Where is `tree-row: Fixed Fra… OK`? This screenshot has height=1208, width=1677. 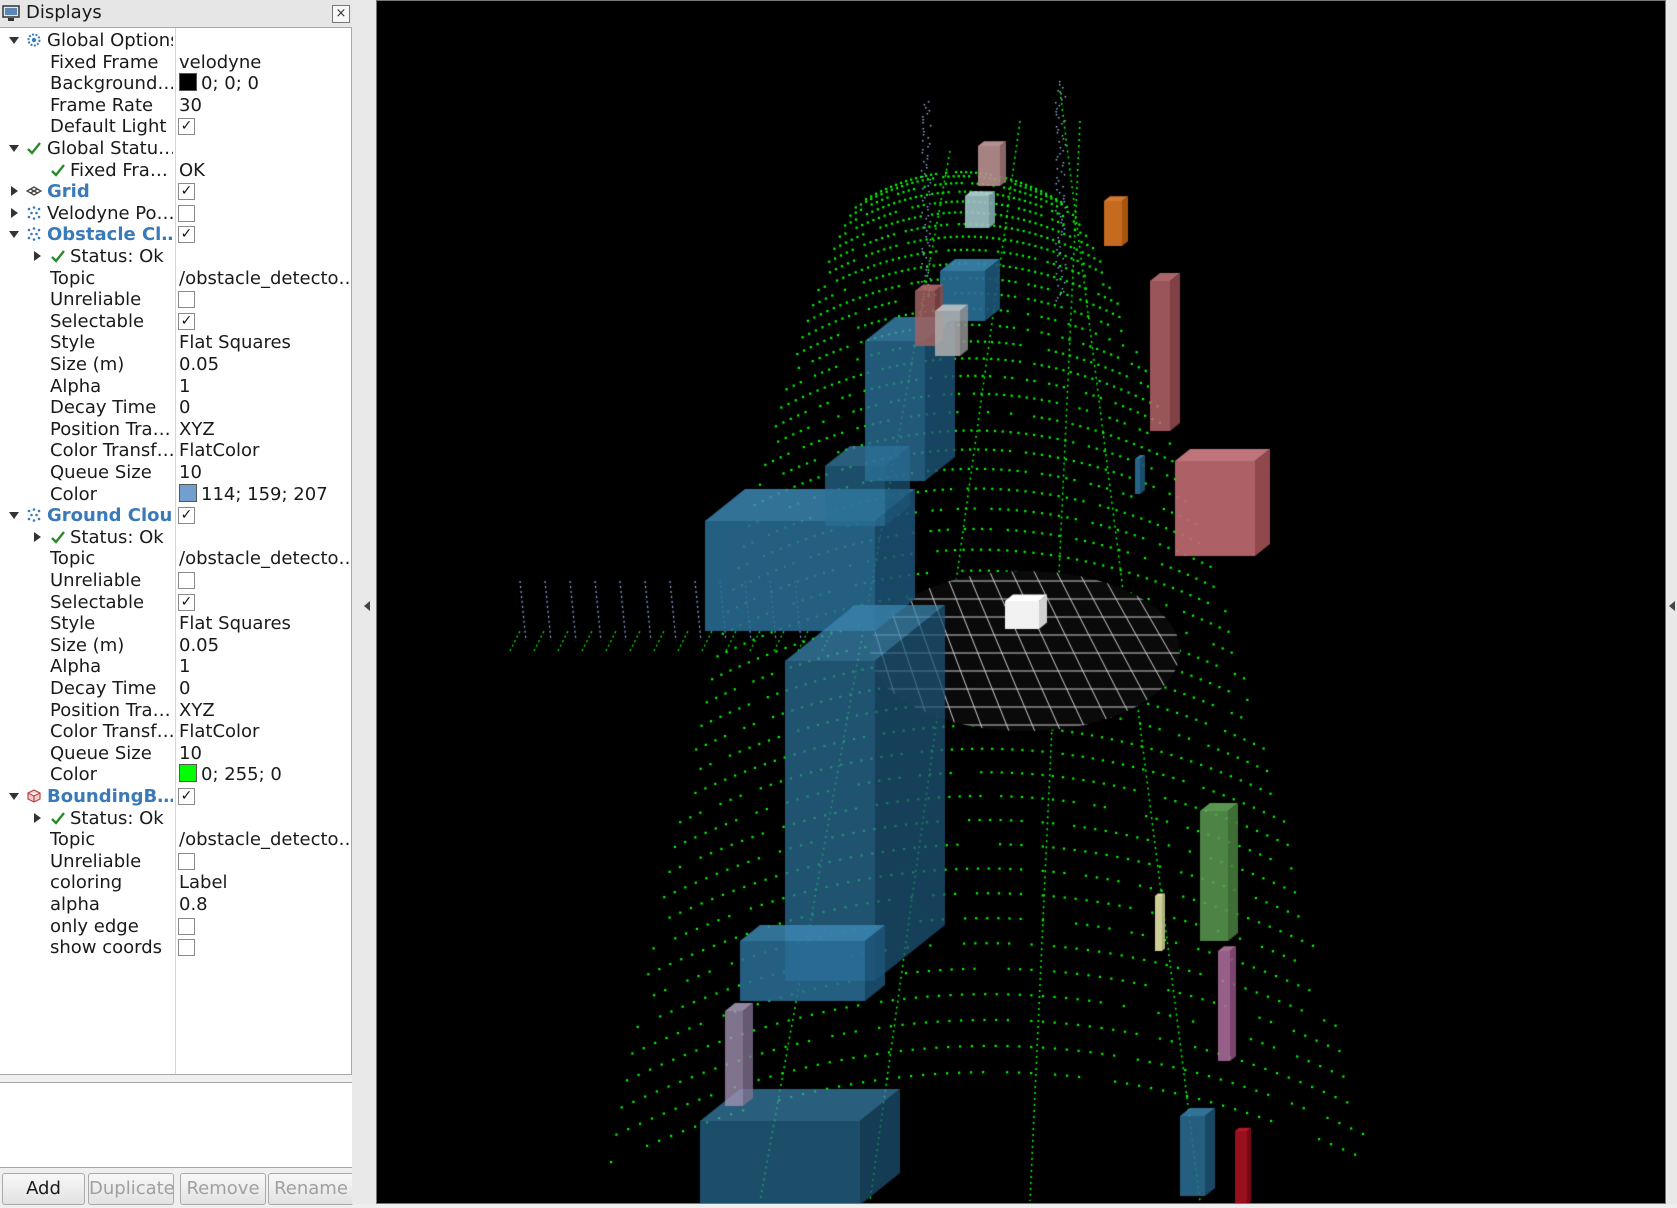
tree-row: Fixed Fra… OK is located at coordinates (175, 170).